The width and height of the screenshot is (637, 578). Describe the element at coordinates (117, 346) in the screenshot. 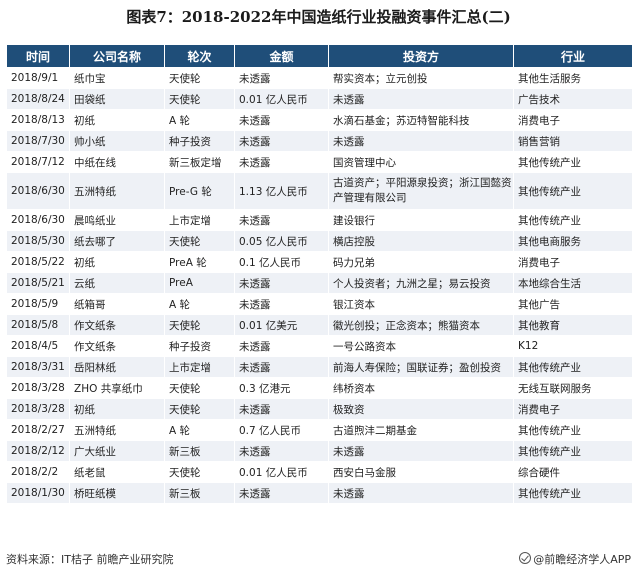

I see `cell-company: 作文纸条` at that location.